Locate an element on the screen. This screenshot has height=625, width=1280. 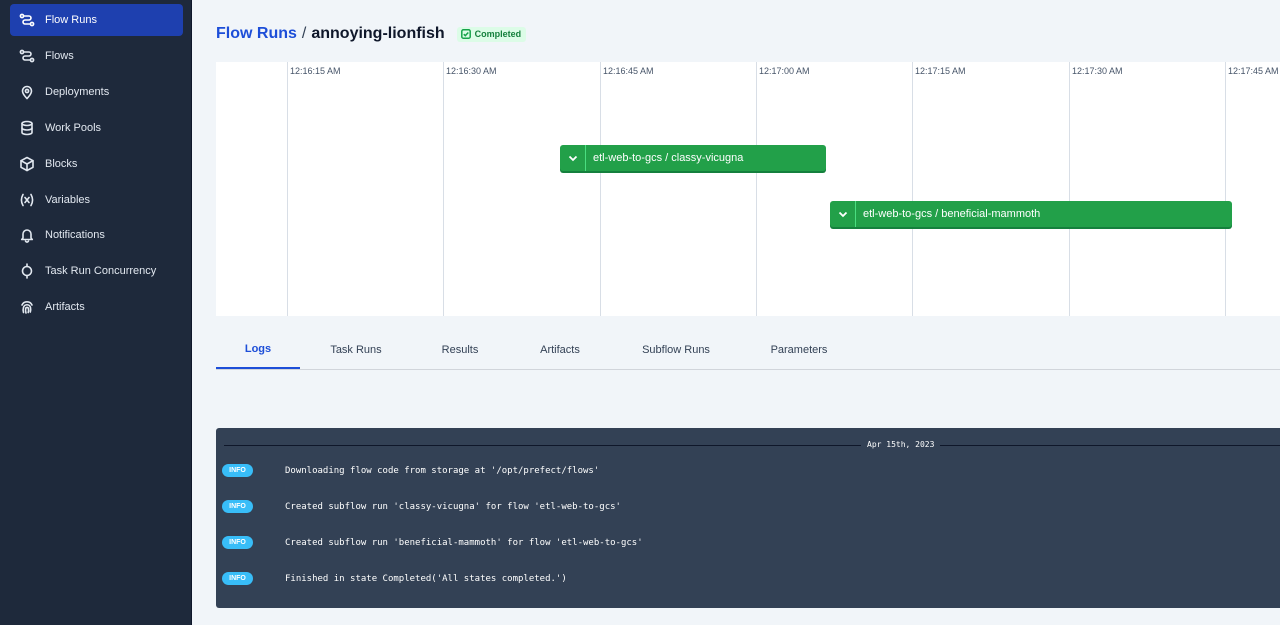
sidebar-item-label: Flows is located at coordinates (59, 56).